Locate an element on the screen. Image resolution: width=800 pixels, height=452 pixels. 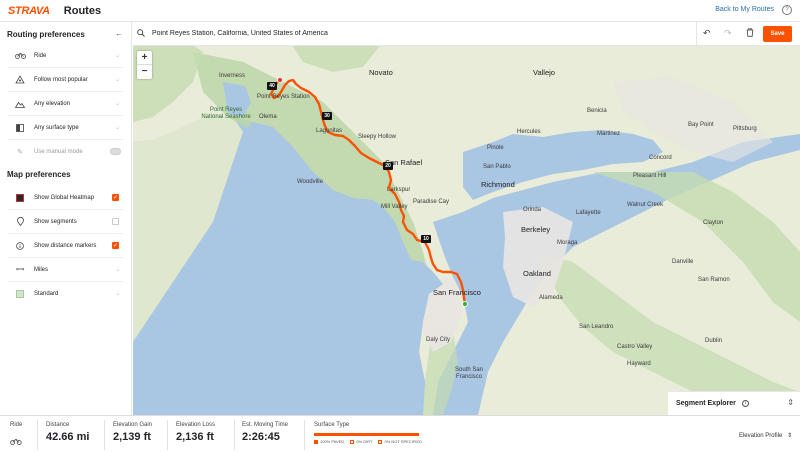
trash-icon is located at coordinates (750, 33).